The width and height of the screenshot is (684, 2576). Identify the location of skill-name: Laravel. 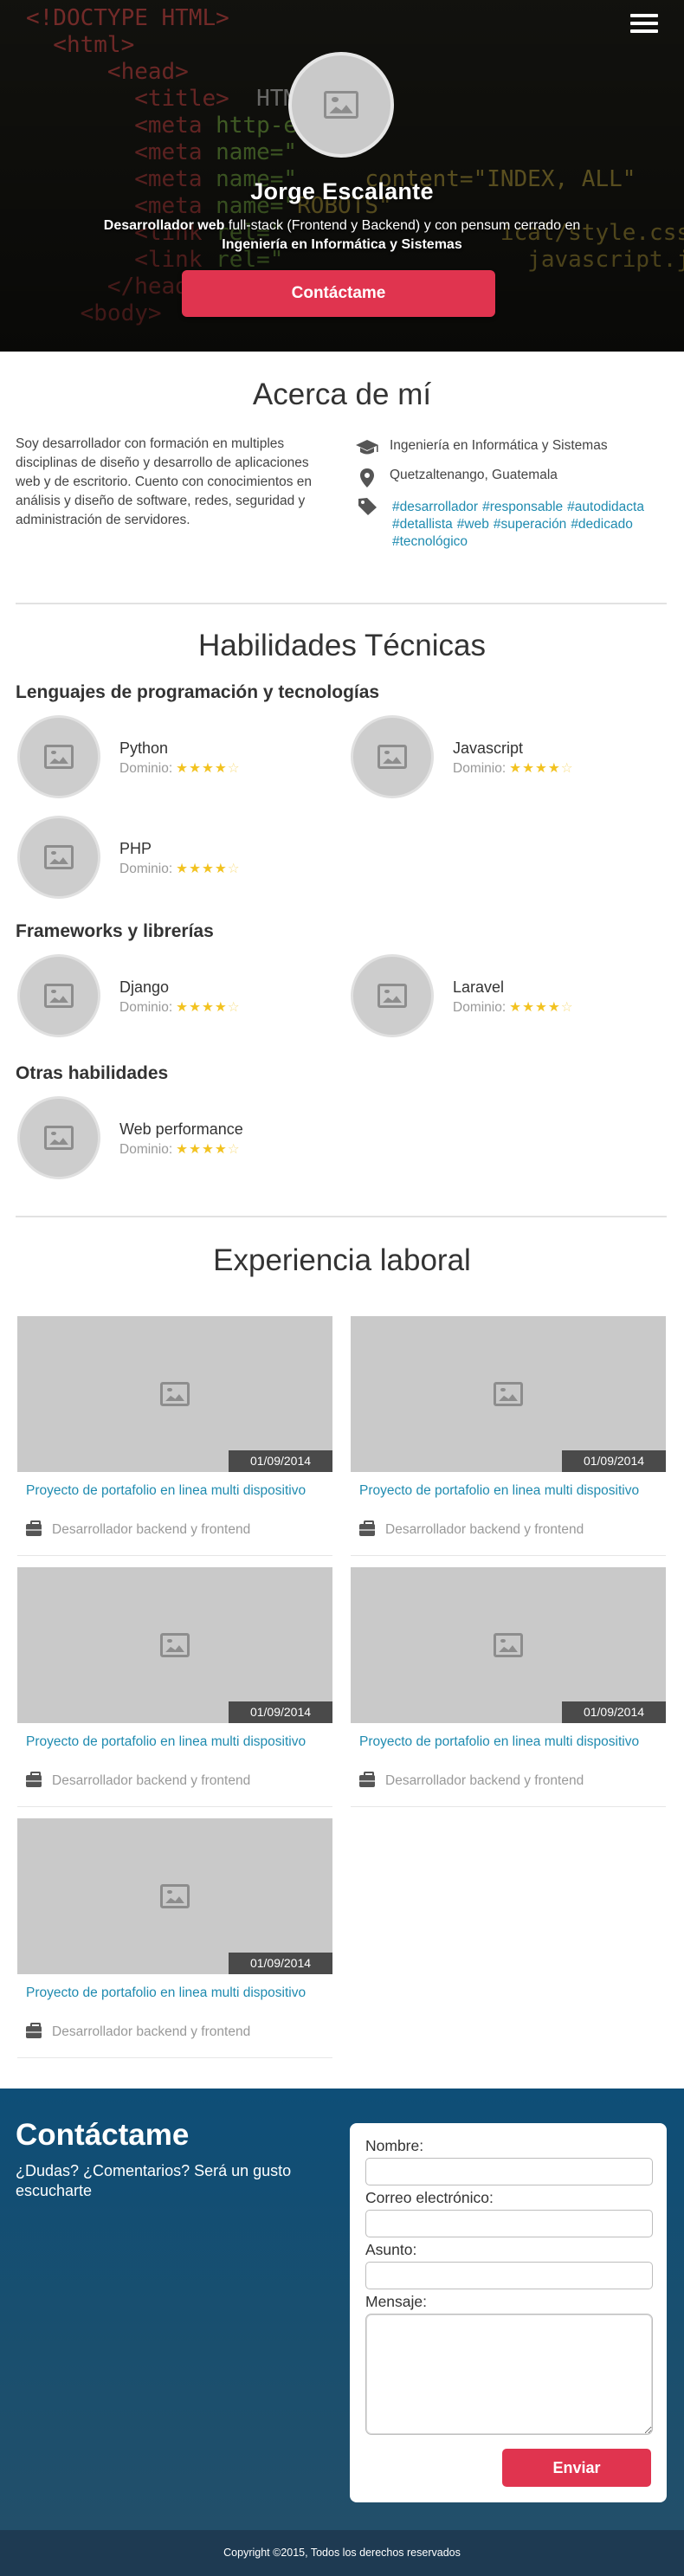
(479, 987).